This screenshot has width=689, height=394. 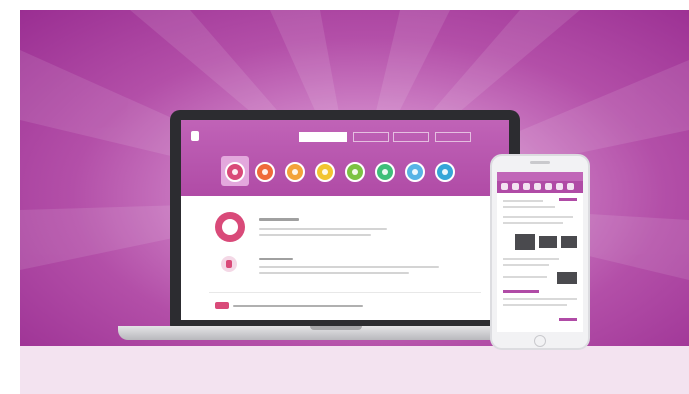 I want to click on floor, so click(x=354, y=370).